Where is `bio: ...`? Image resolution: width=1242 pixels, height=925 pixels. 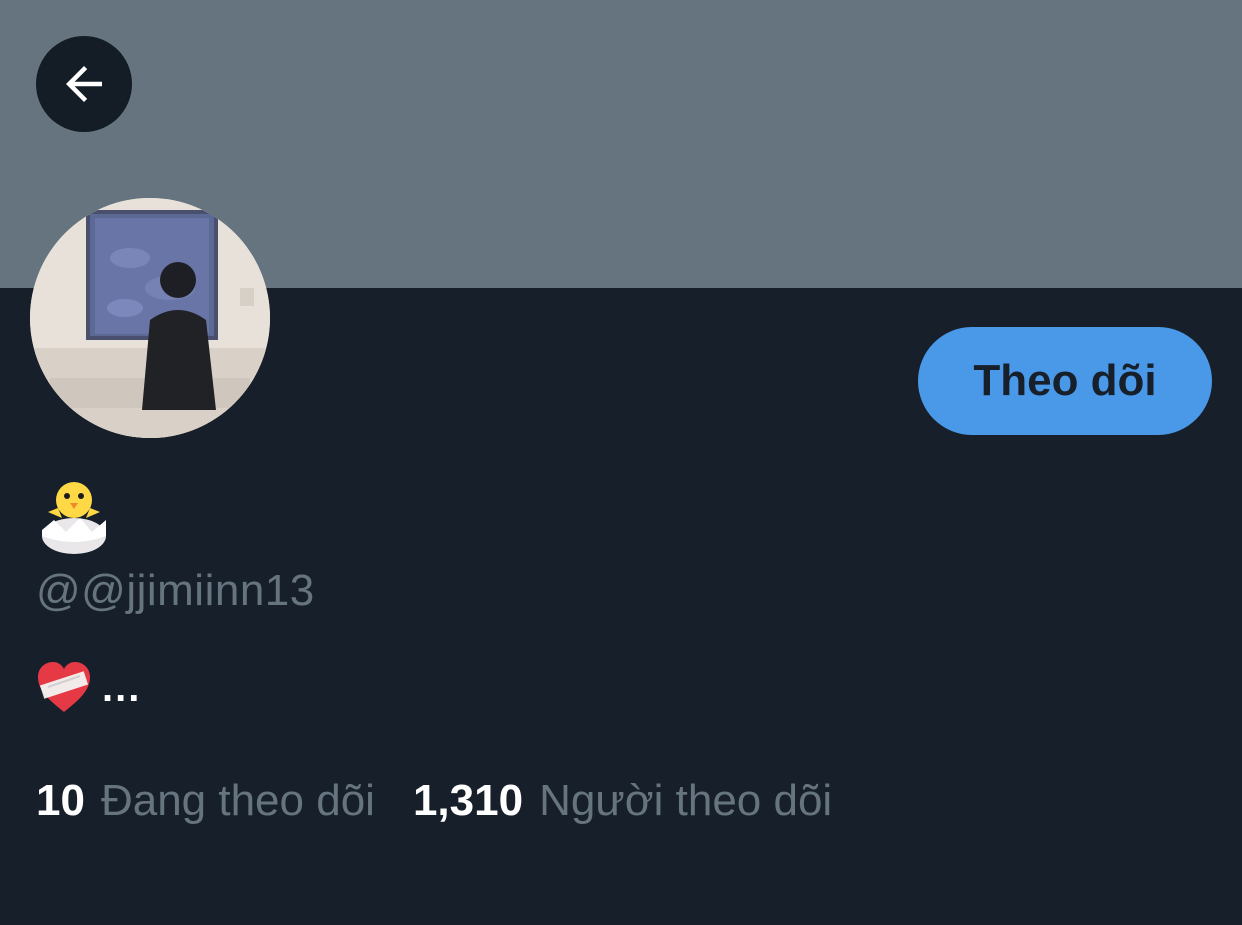 bio: ... is located at coordinates (88, 687).